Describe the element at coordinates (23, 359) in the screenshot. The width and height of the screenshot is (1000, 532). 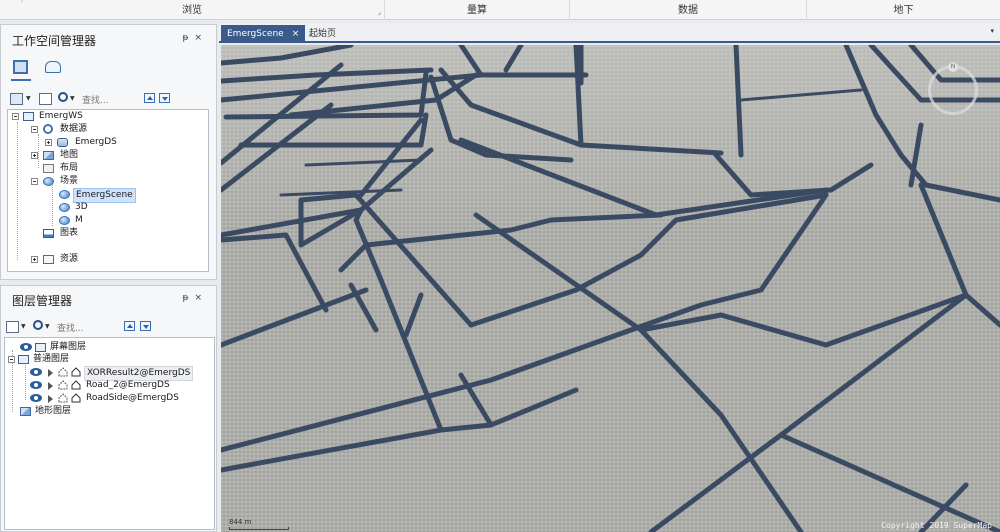
I see `normal-layer-icon` at that location.